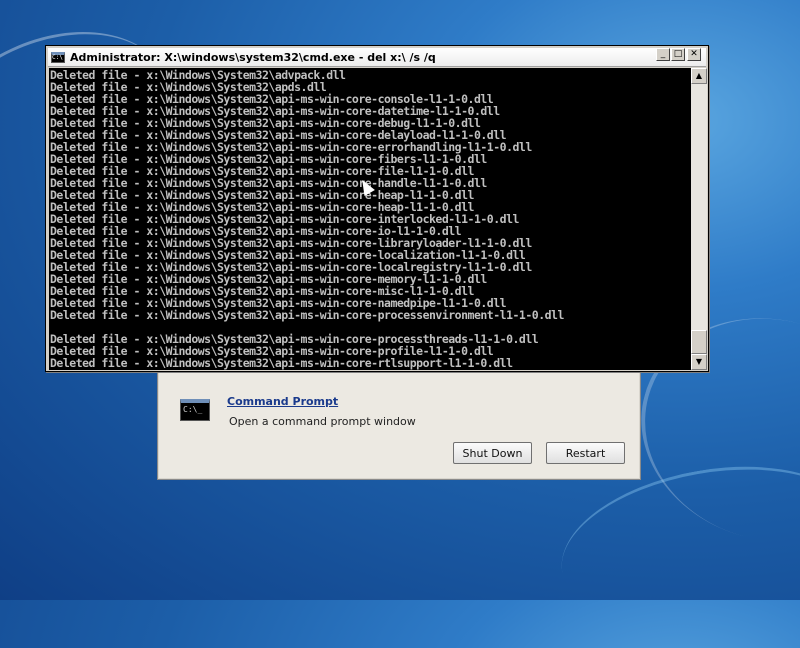 This screenshot has height=648, width=800. Describe the element at coordinates (694, 54) in the screenshot. I see `close-button: ✕` at that location.